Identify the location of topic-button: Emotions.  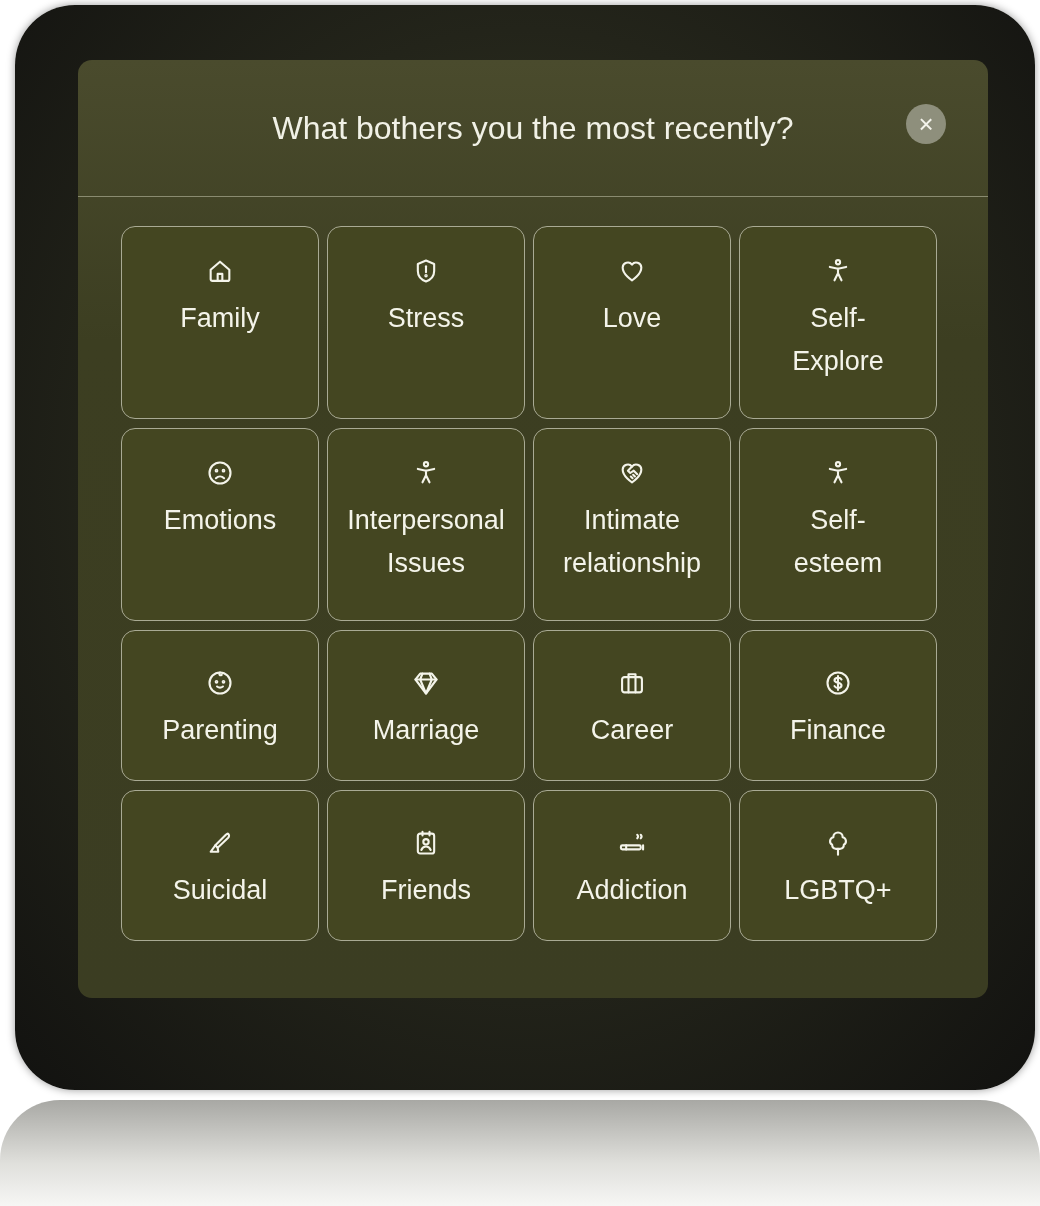
(220, 524).